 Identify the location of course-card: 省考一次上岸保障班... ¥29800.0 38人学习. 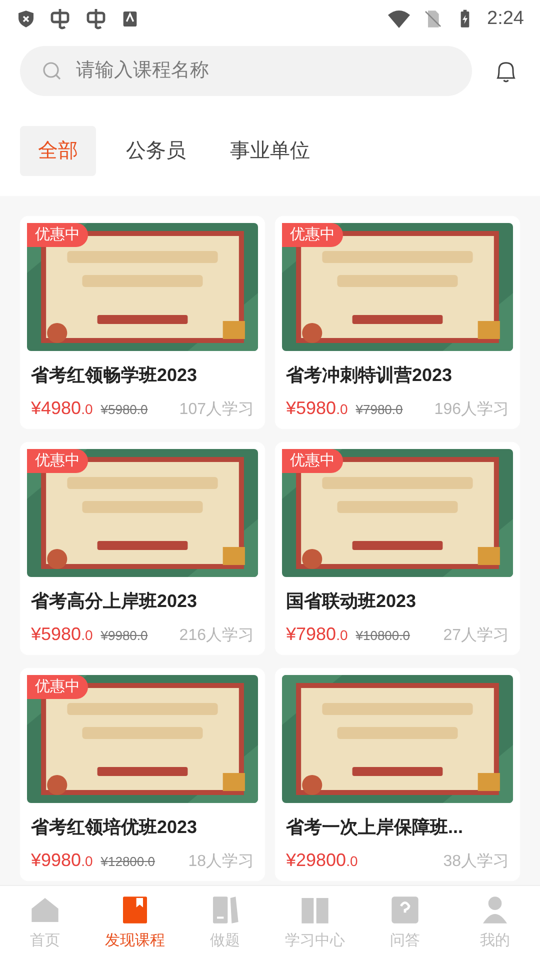
(397, 774).